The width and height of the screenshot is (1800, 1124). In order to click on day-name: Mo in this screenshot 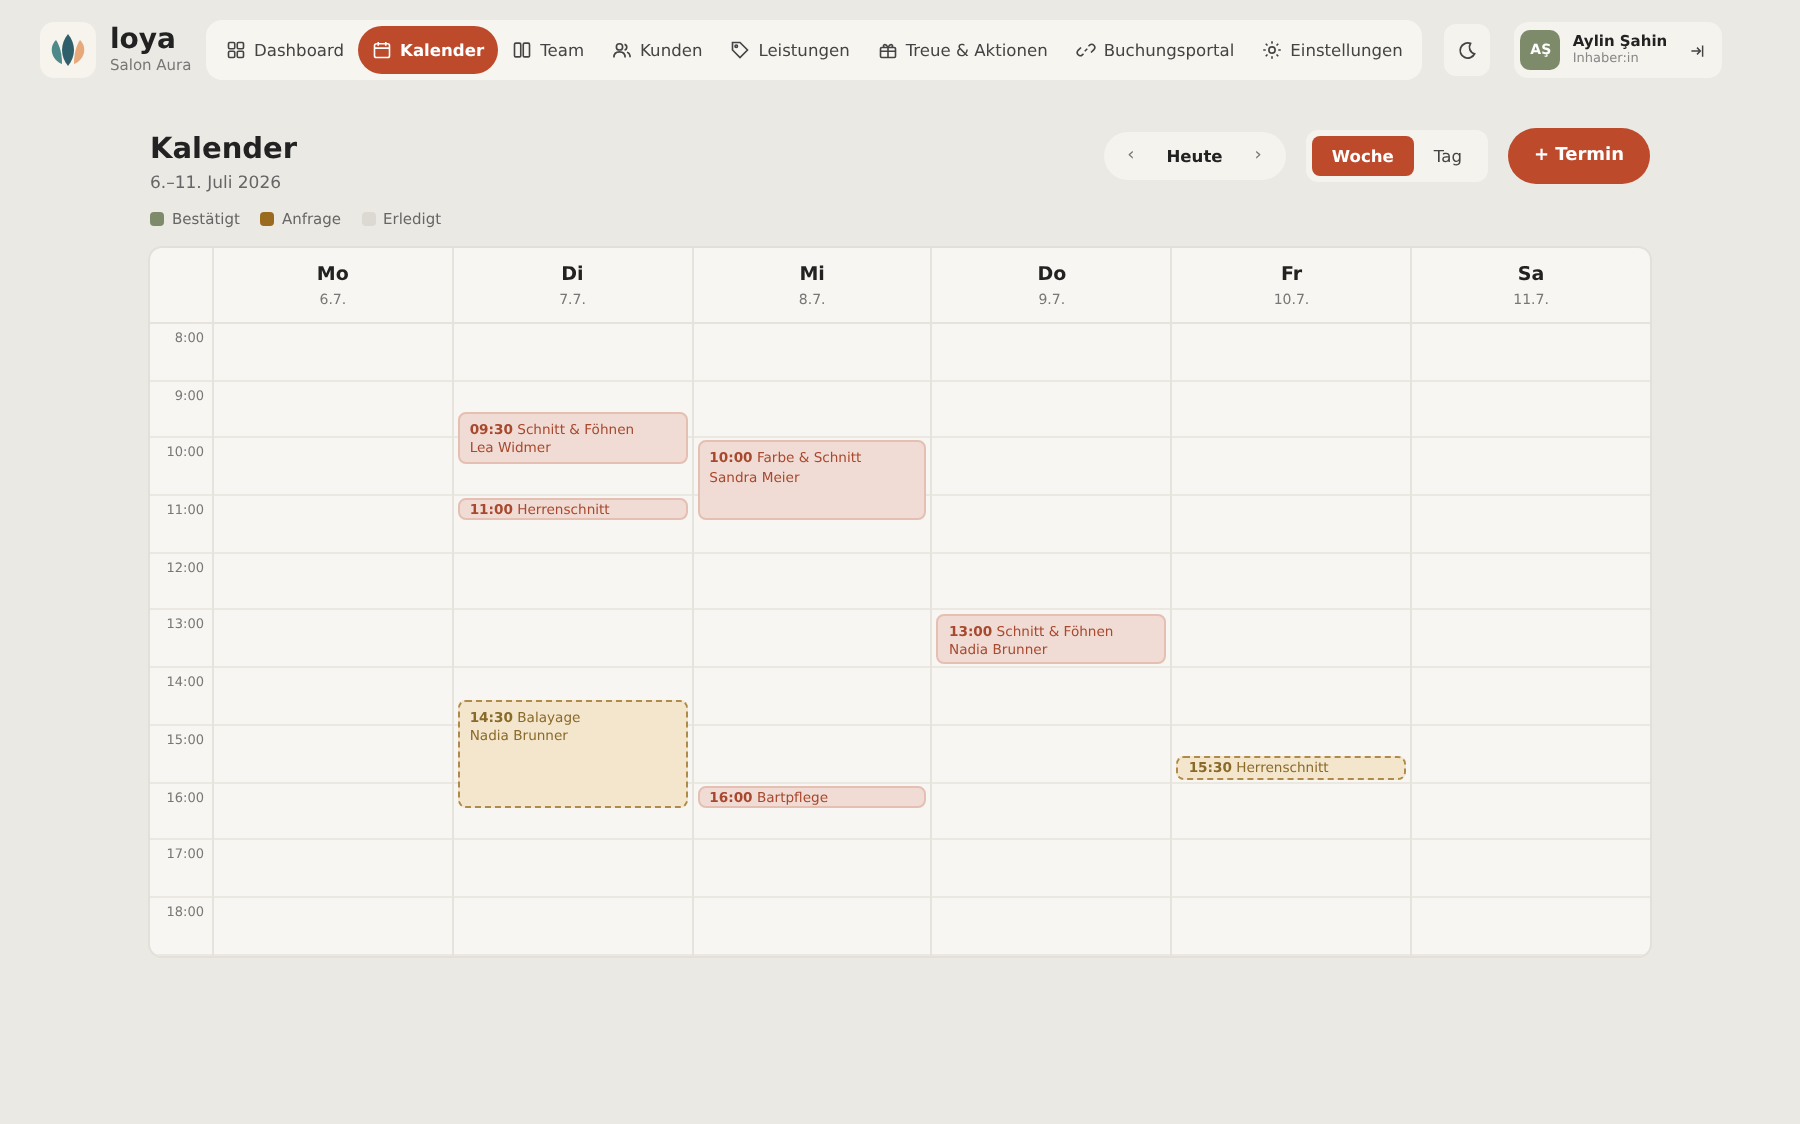, I will do `click(332, 274)`.